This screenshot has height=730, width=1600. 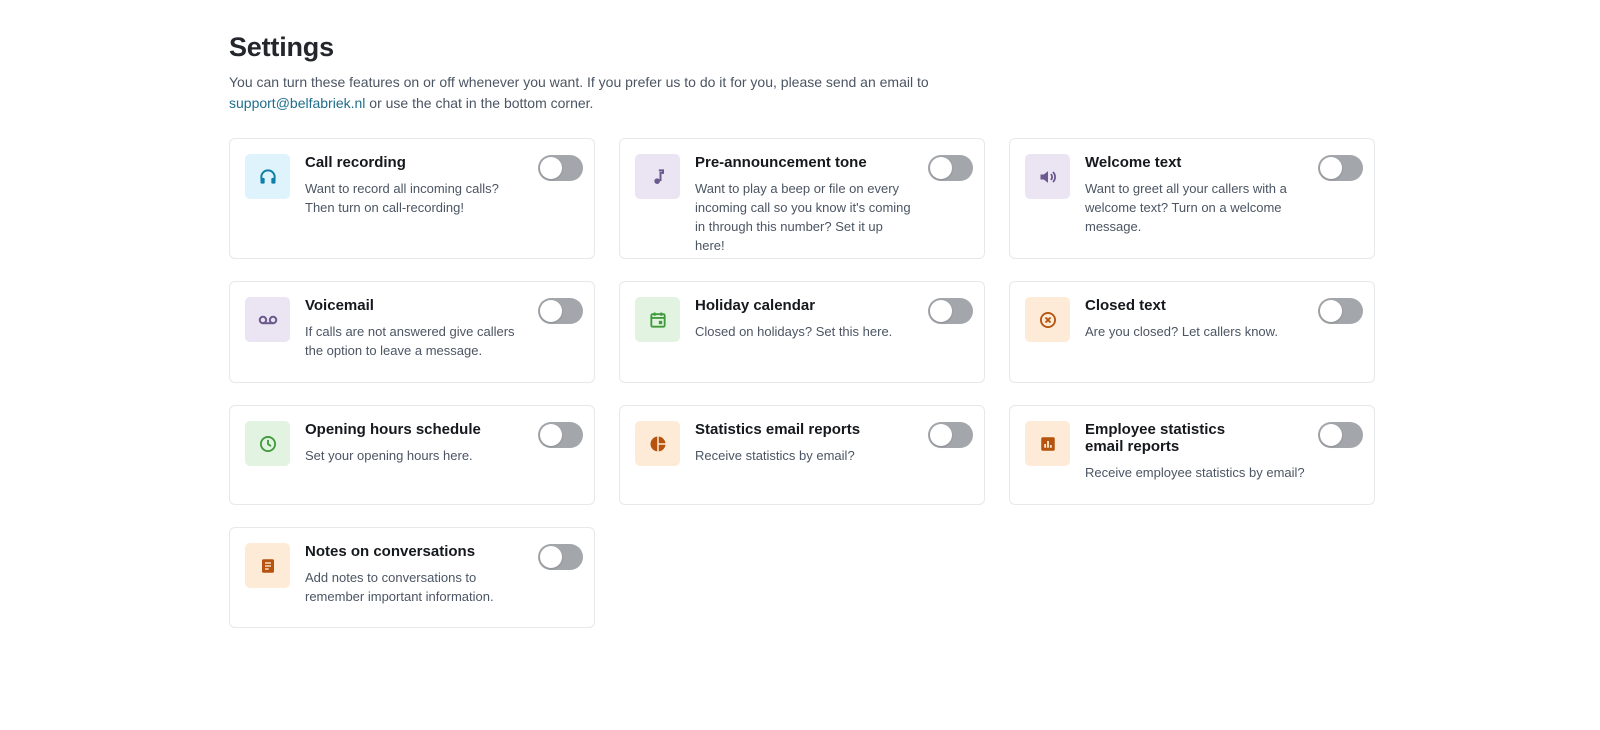 I want to click on pie-chart-icon, so click(x=657, y=443).